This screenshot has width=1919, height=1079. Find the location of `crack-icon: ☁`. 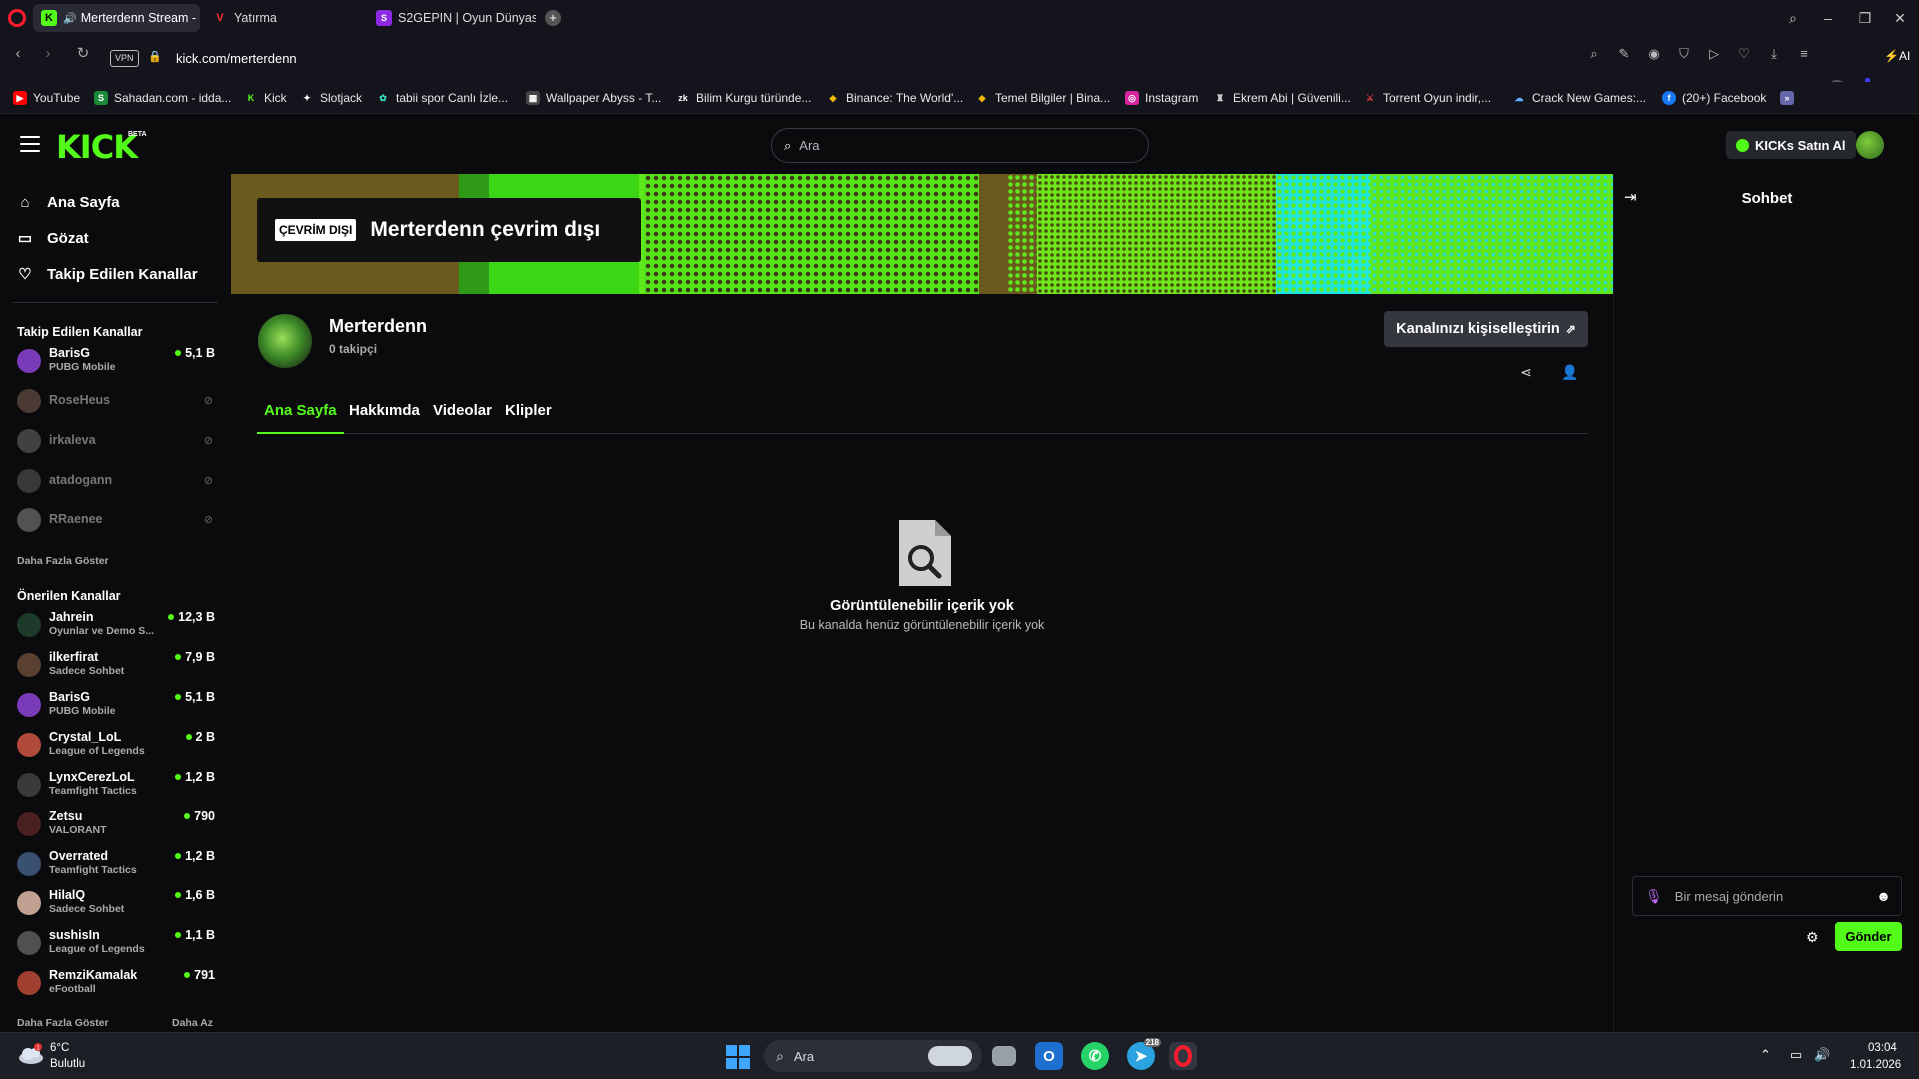

crack-icon: ☁ is located at coordinates (1519, 97).